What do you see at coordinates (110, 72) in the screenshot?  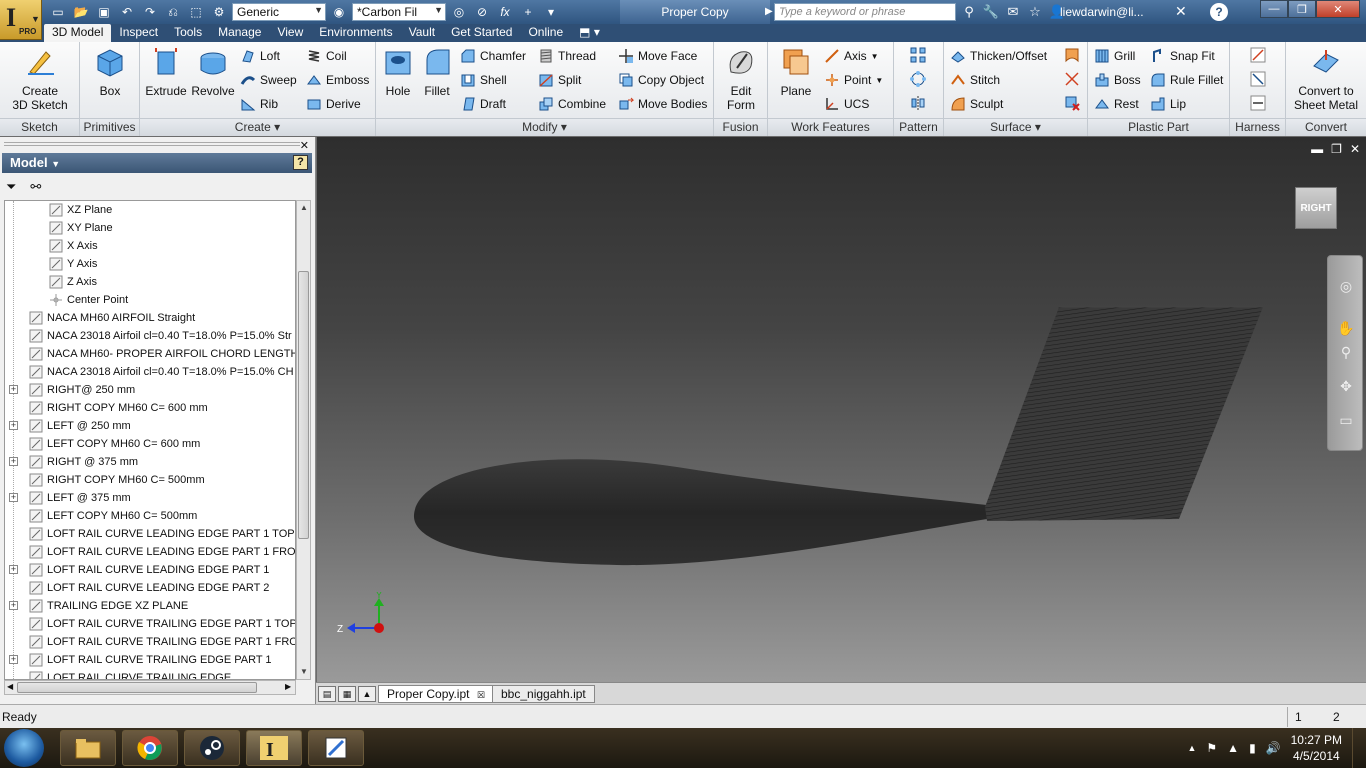 I see `box-button: Box` at bounding box center [110, 72].